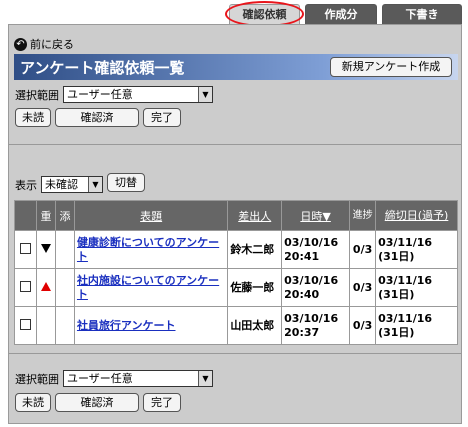  I want to click on status-buttons-bottom: 未読 確認済 完了, so click(98, 402).